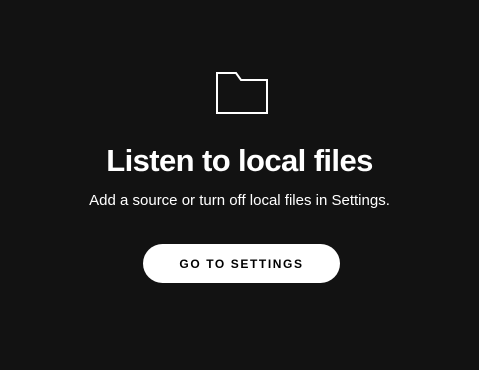 This screenshot has width=479, height=370. What do you see at coordinates (241, 263) in the screenshot?
I see `go-to-settings-button: GO TO SETTINGS` at bounding box center [241, 263].